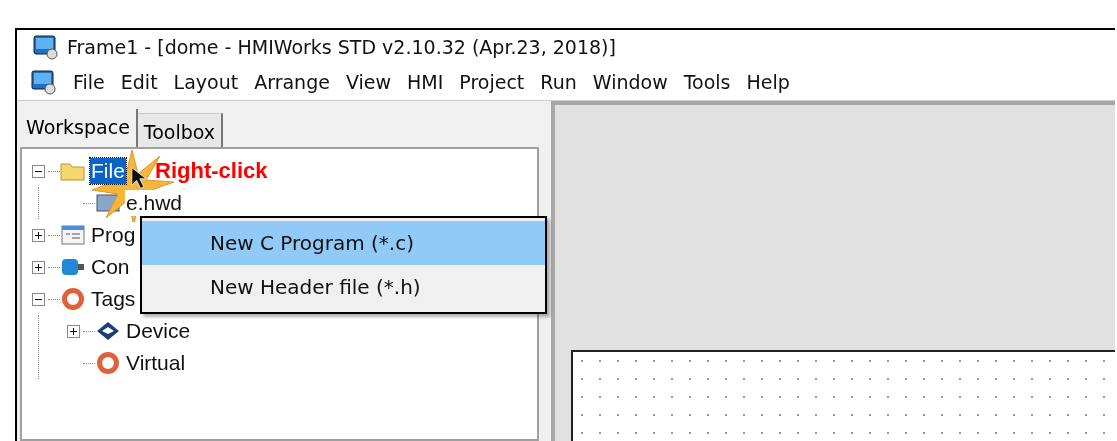 Image resolution: width=1117 pixels, height=441 pixels. What do you see at coordinates (46, 47) in the screenshot?
I see `app-icon` at bounding box center [46, 47].